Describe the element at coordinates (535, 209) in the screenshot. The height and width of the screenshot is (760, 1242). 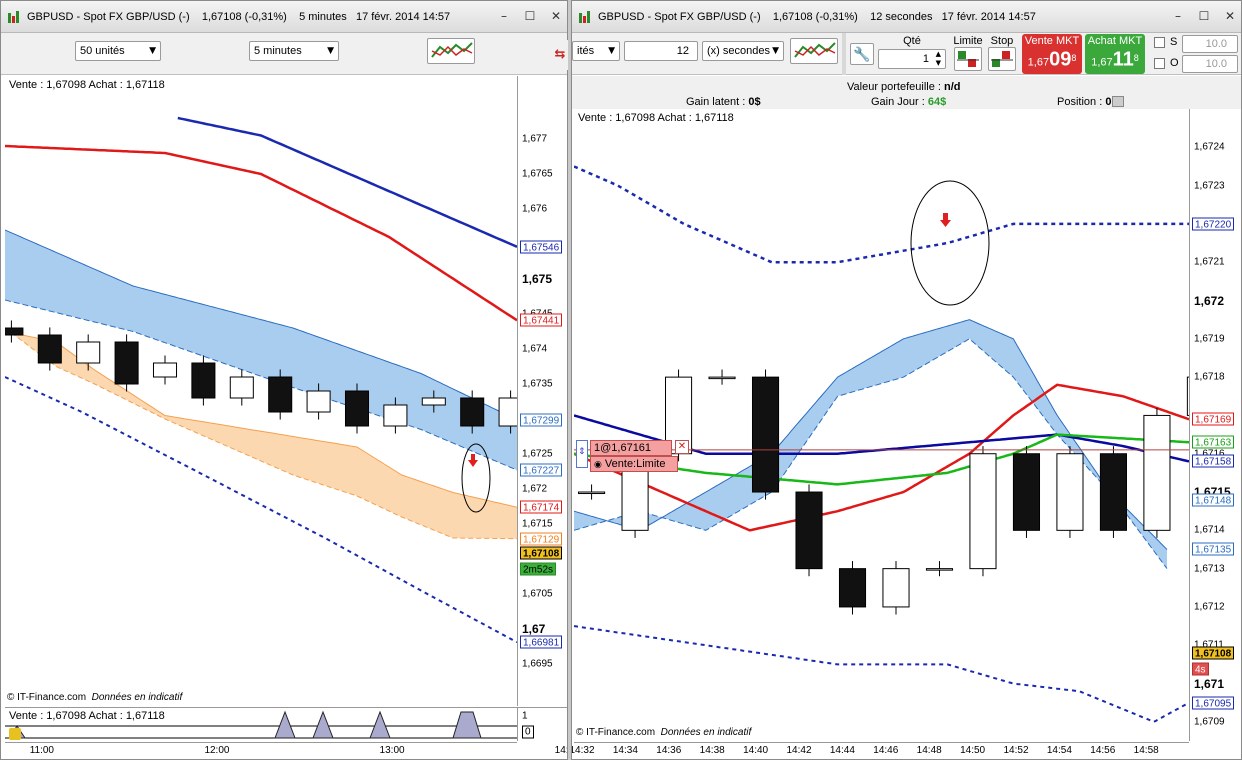
I see `y-tick-label: 1,676` at that location.